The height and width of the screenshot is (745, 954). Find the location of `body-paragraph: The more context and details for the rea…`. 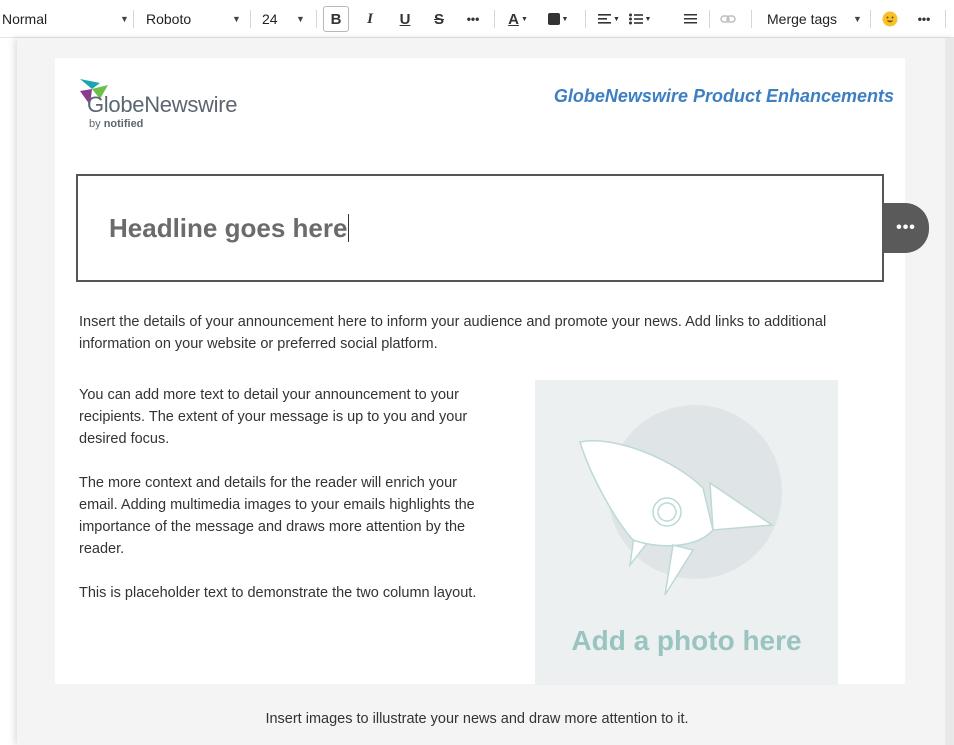

body-paragraph: The more context and details for the rea… is located at coordinates (277, 516).